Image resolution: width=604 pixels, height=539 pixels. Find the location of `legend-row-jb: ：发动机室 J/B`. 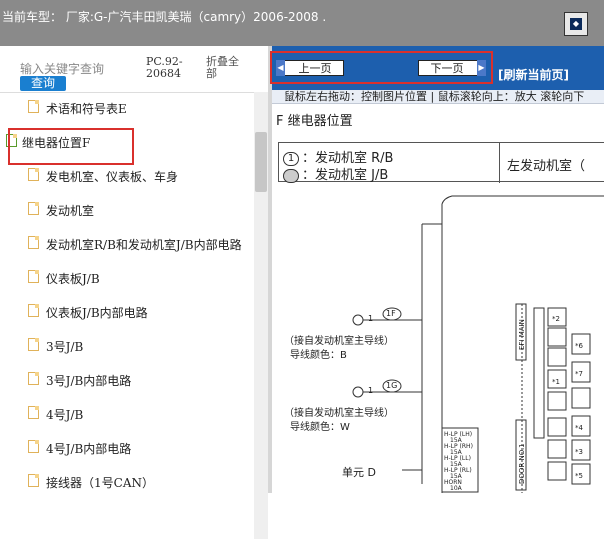

legend-row-jb: ：发动机室 J/B is located at coordinates (335, 173).